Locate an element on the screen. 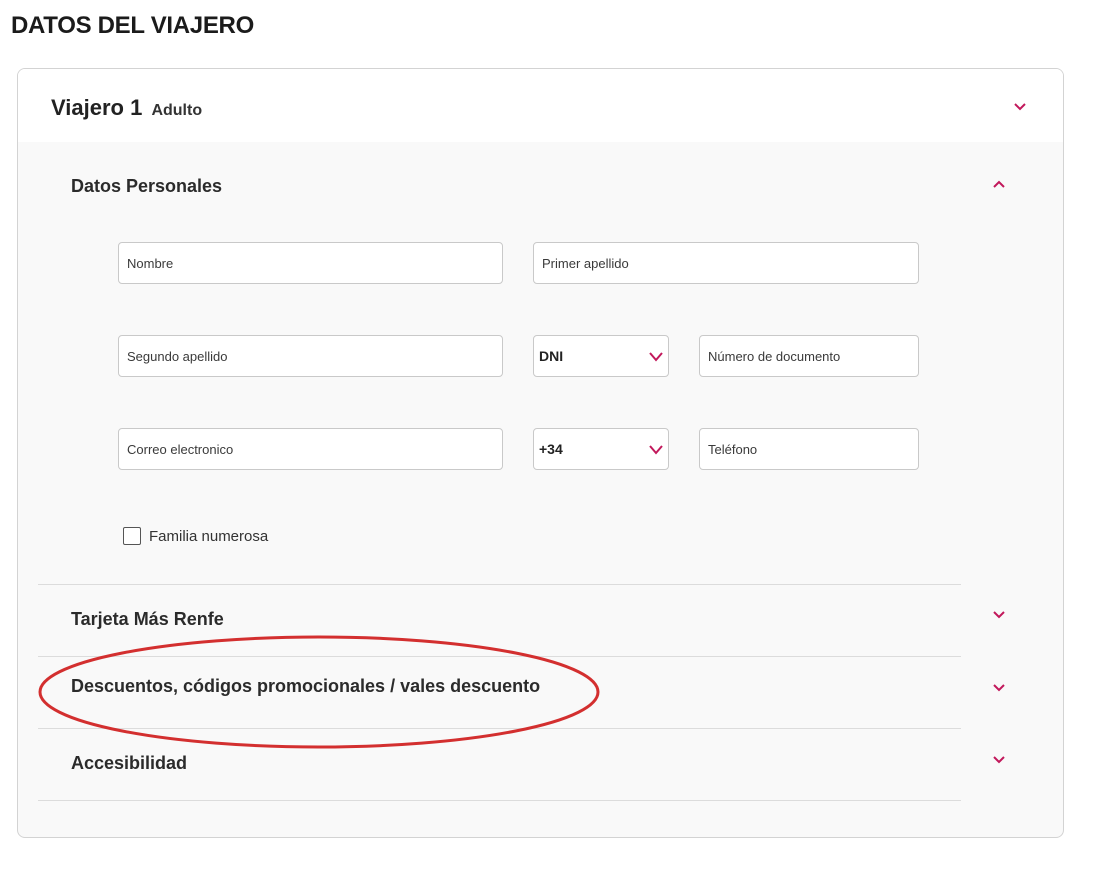  document-type-select: DNI is located at coordinates (601, 356).